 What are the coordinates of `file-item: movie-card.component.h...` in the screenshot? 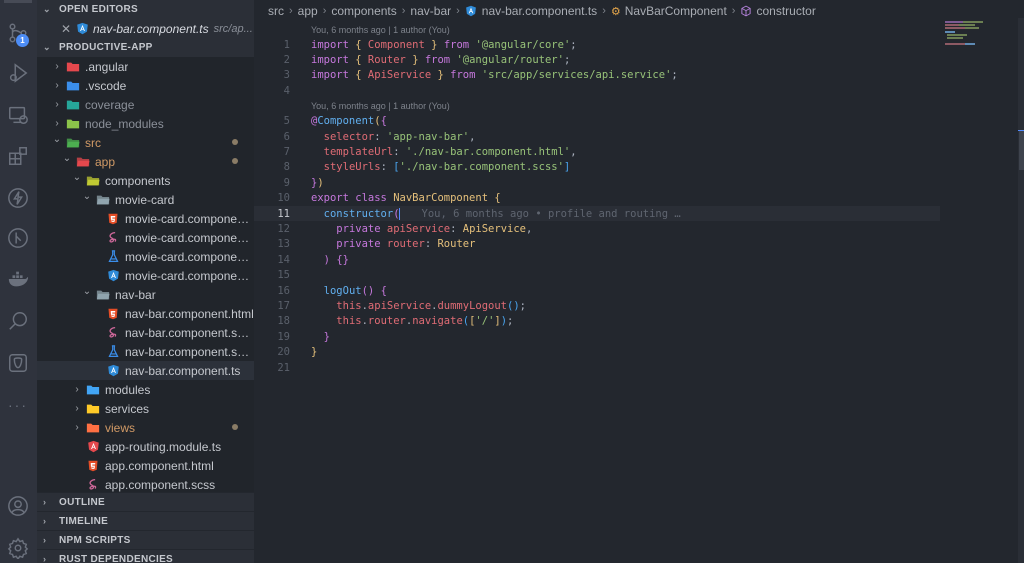 It's located at (145, 218).